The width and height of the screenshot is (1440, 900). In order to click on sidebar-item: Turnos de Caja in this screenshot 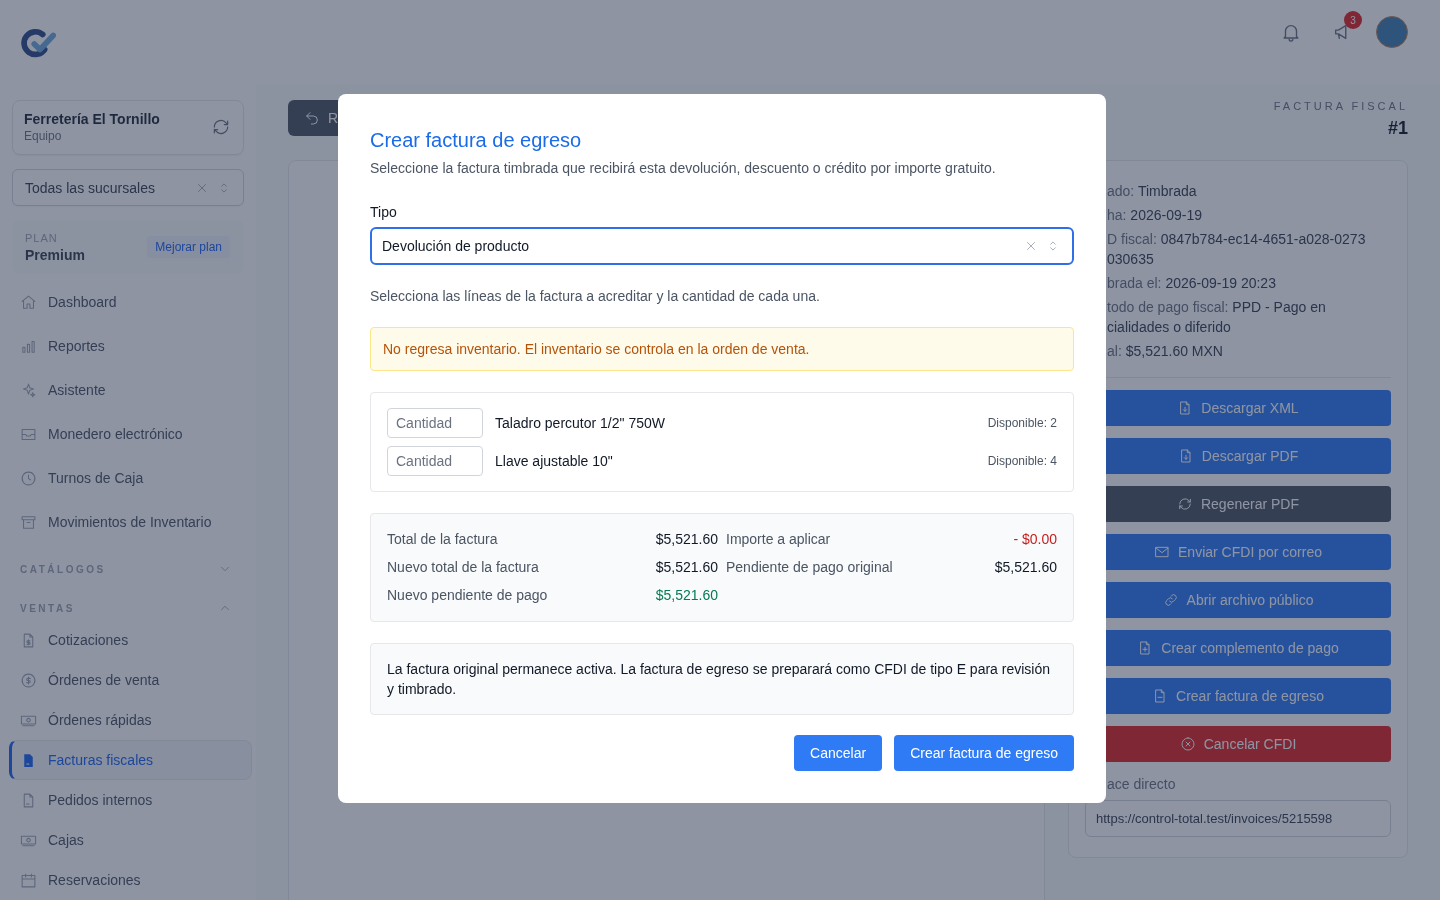, I will do `click(128, 478)`.